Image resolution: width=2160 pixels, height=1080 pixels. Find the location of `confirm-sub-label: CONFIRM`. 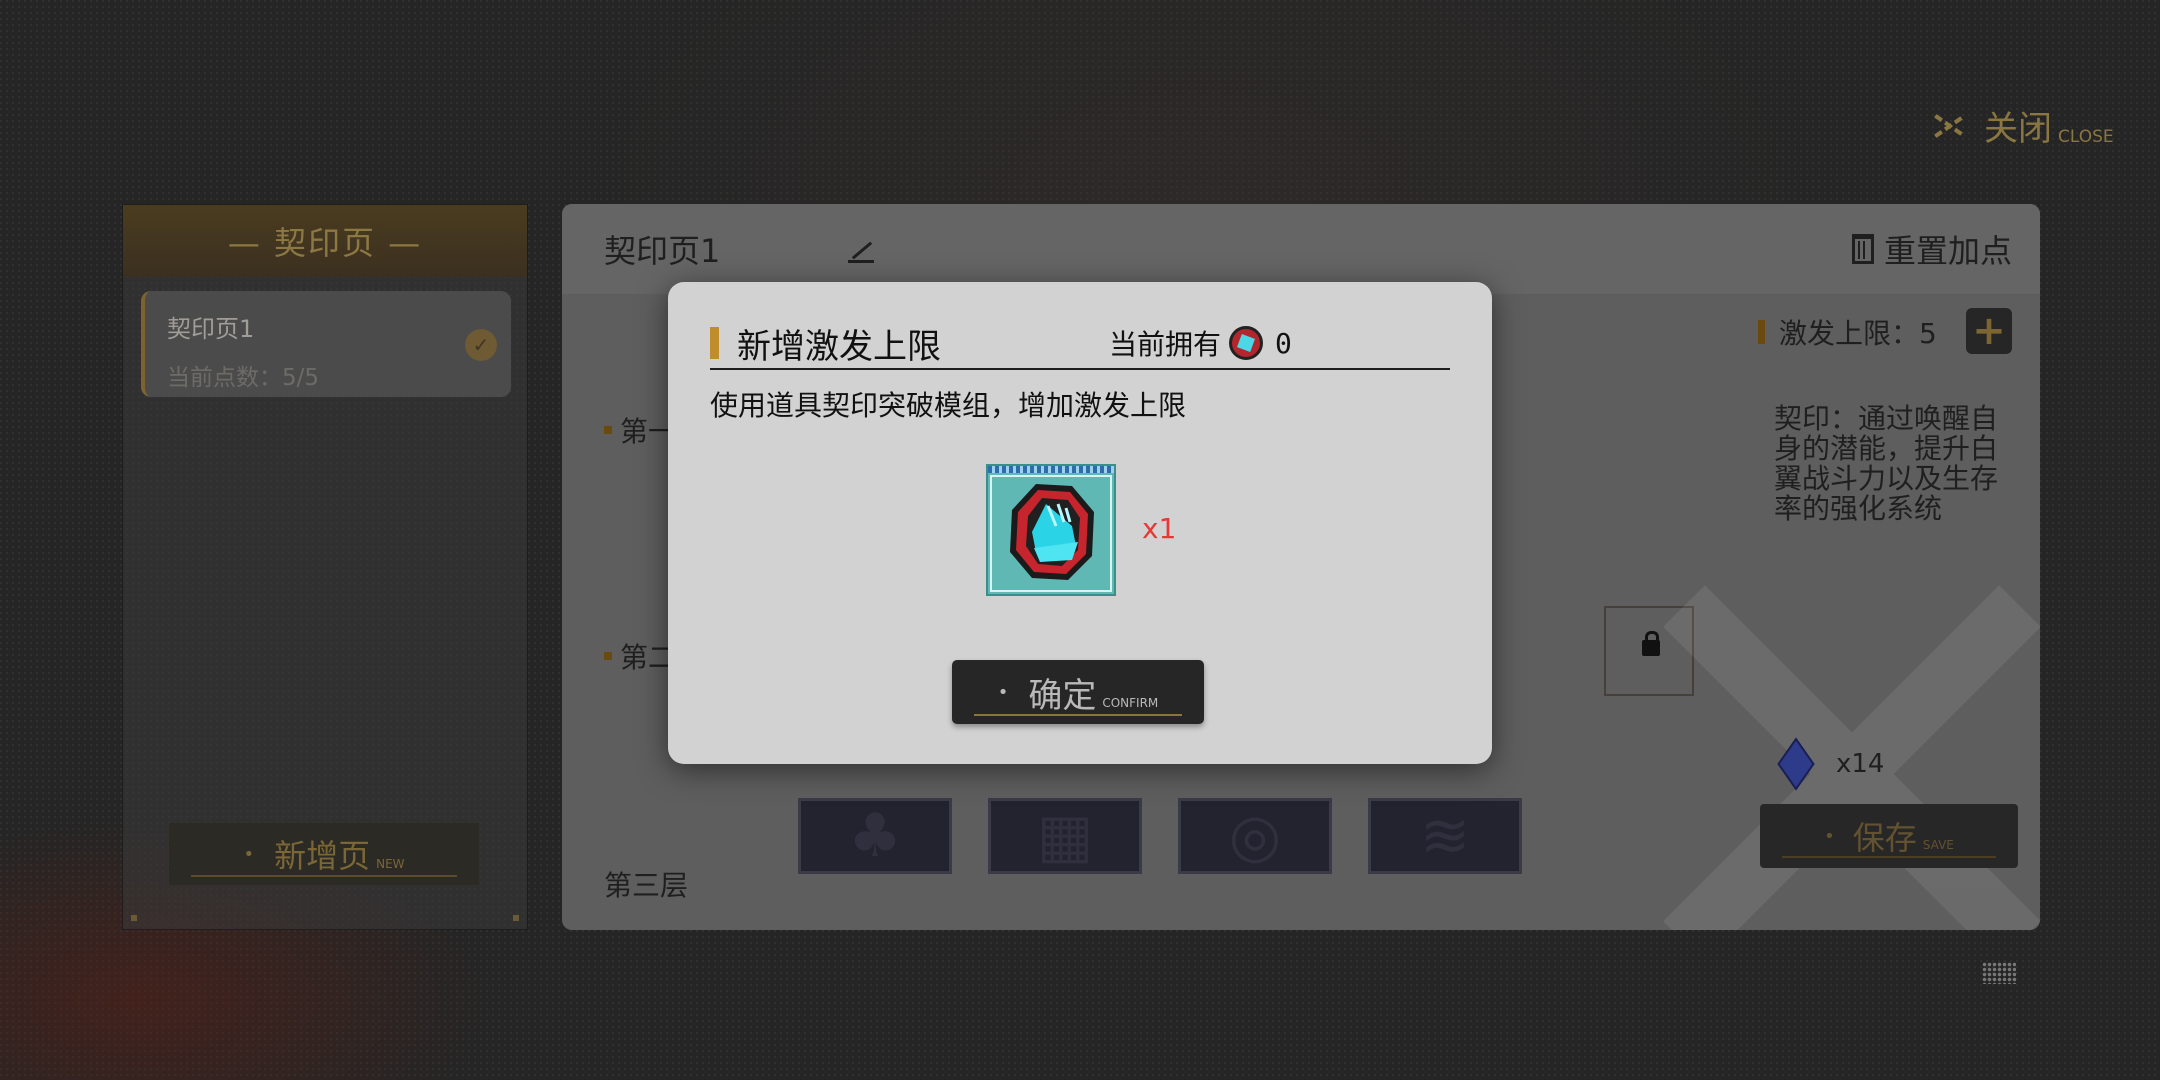

confirm-sub-label: CONFIRM is located at coordinates (1130, 703).